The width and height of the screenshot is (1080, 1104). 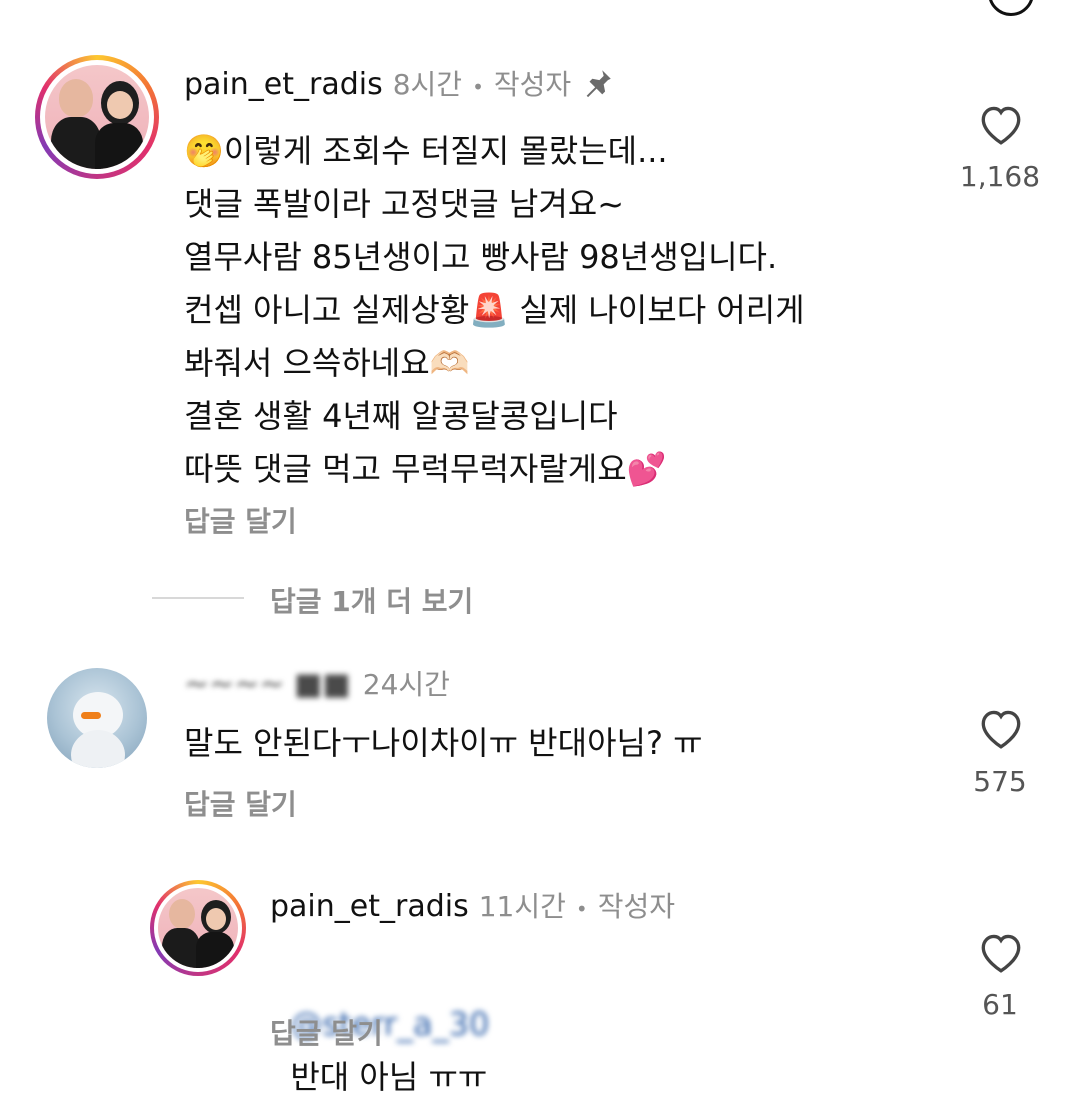 What do you see at coordinates (481, 257) in the screenshot?
I see `comment-line: 열무사람 85년생이고 빵사람 98년생입니다.` at bounding box center [481, 257].